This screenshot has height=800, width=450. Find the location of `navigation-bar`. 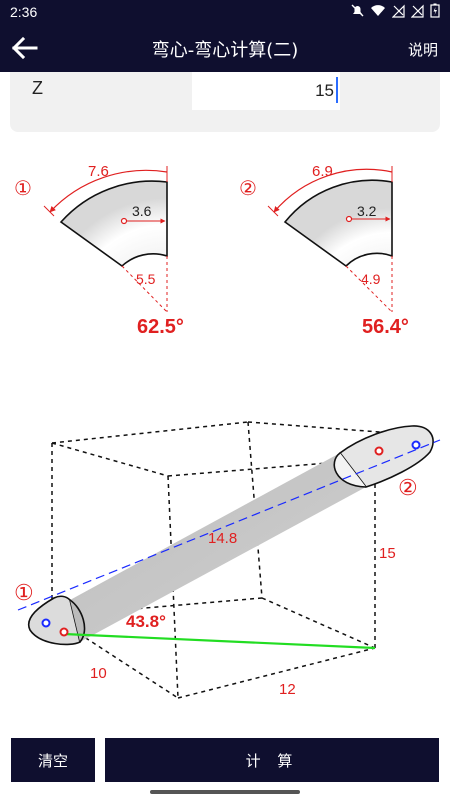

navigation-bar is located at coordinates (225, 792).